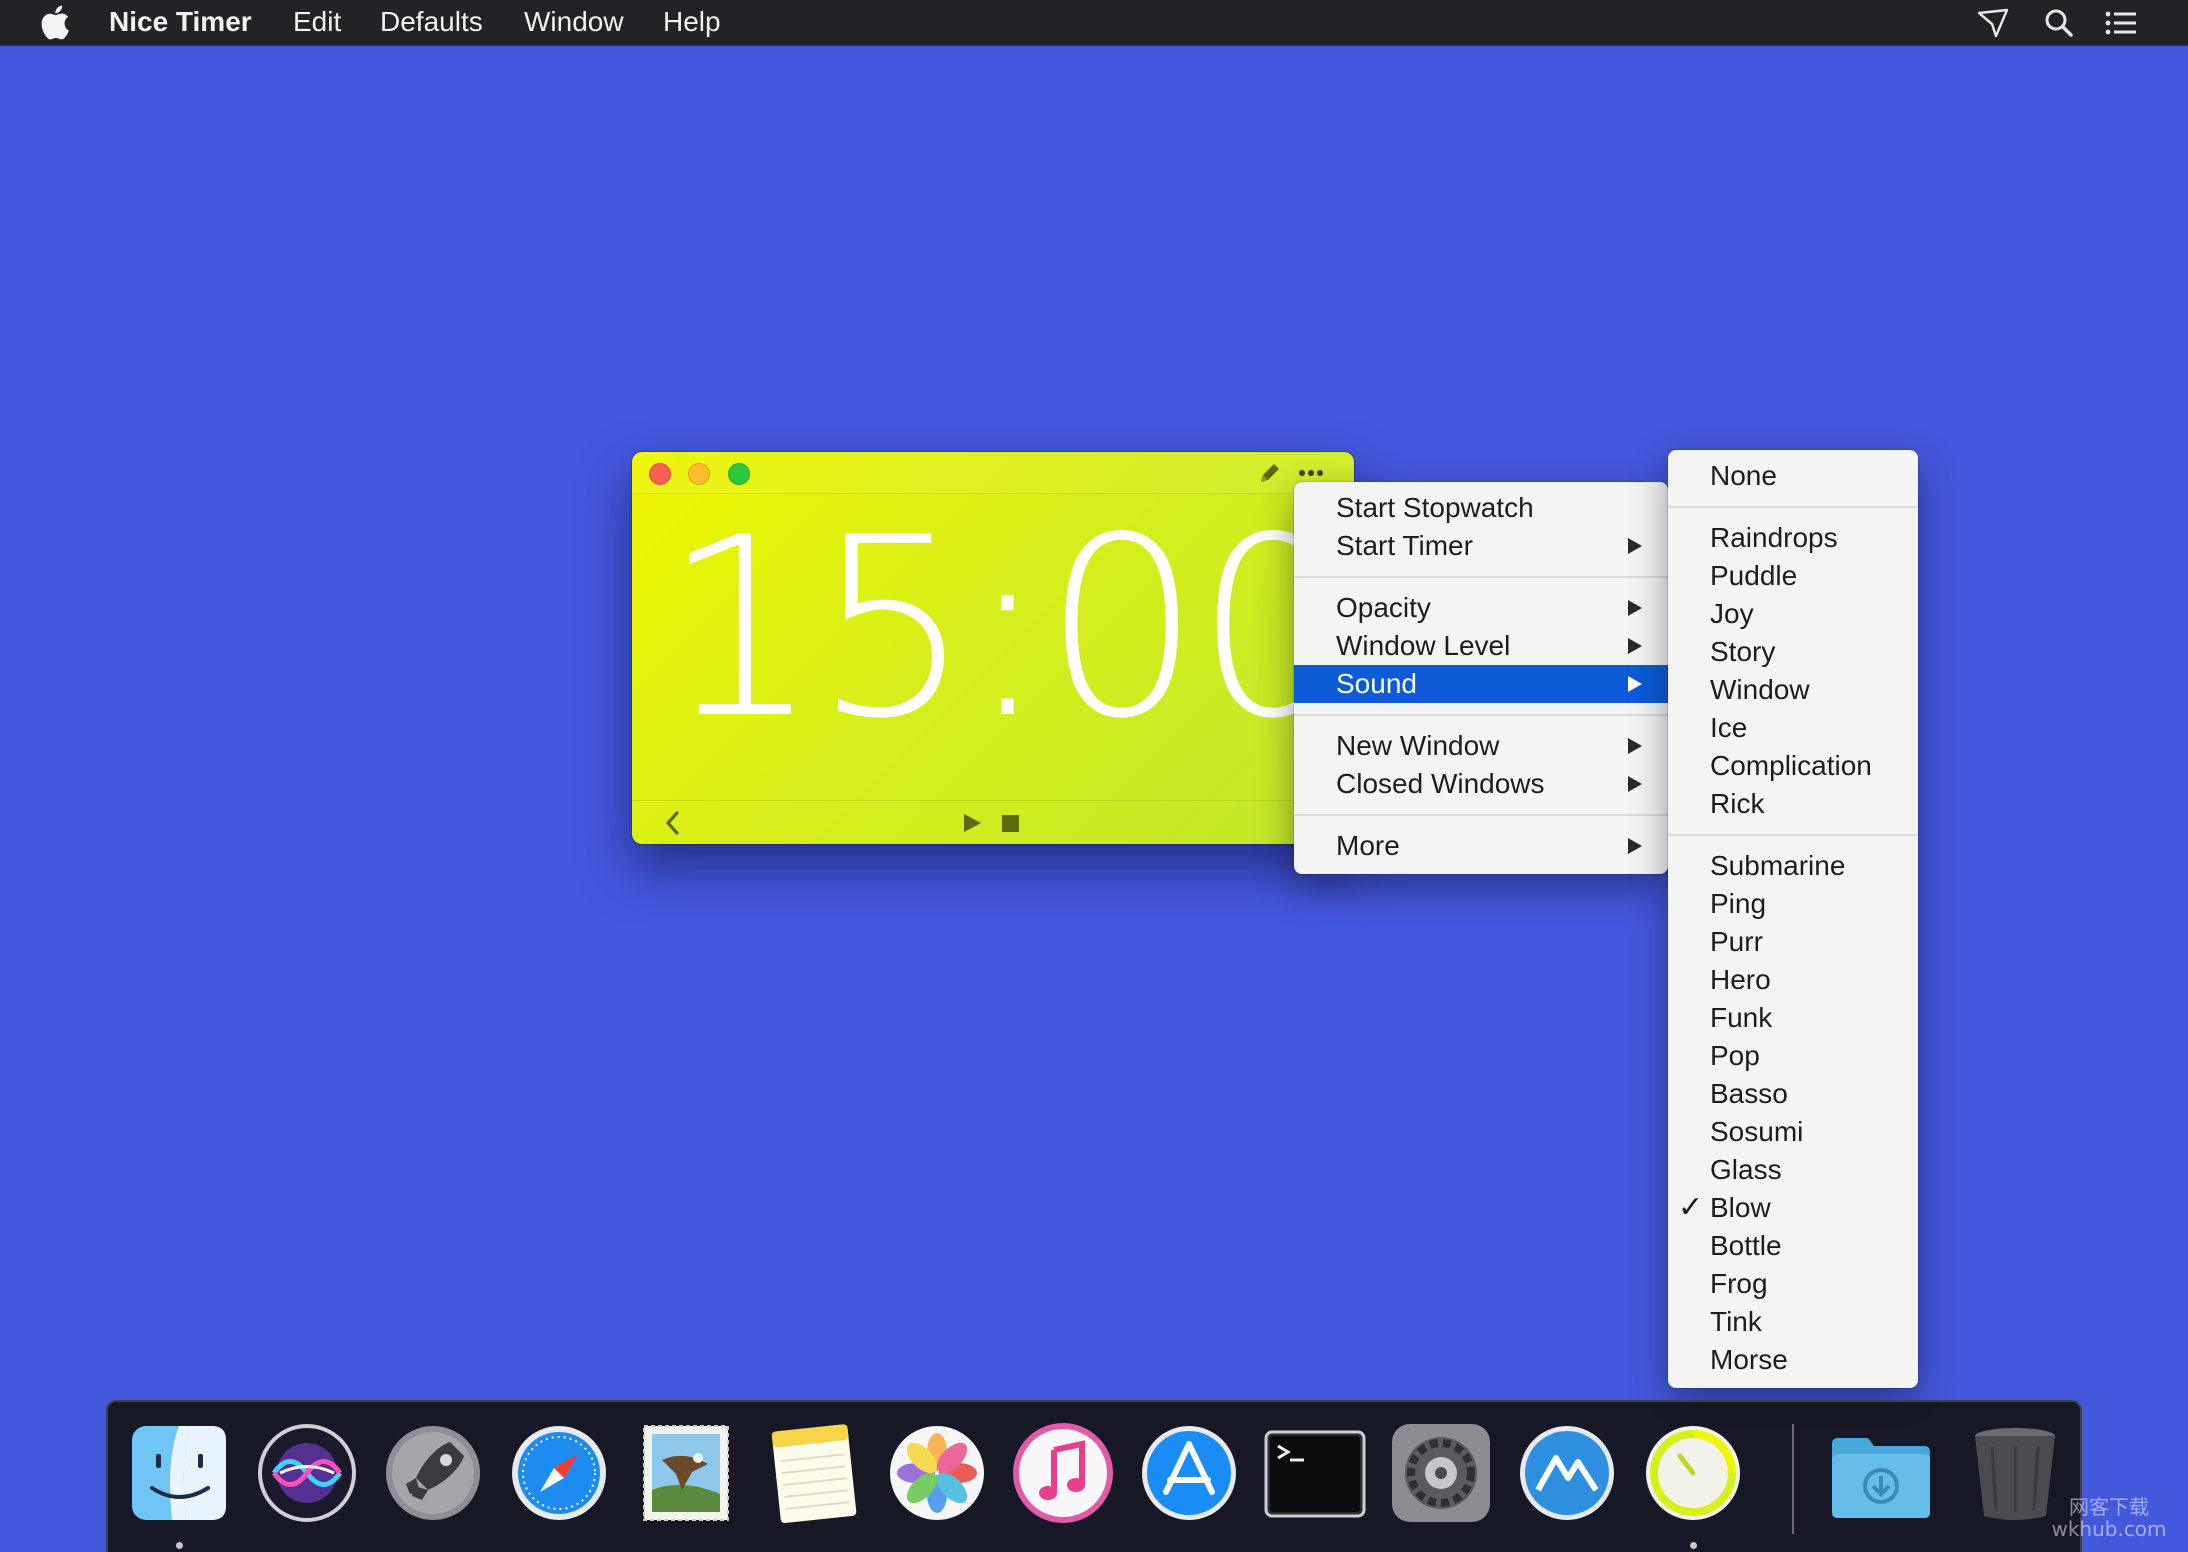 The width and height of the screenshot is (2188, 1552). Describe the element at coordinates (1993, 23) in the screenshot. I see `paper-plane-icon` at that location.